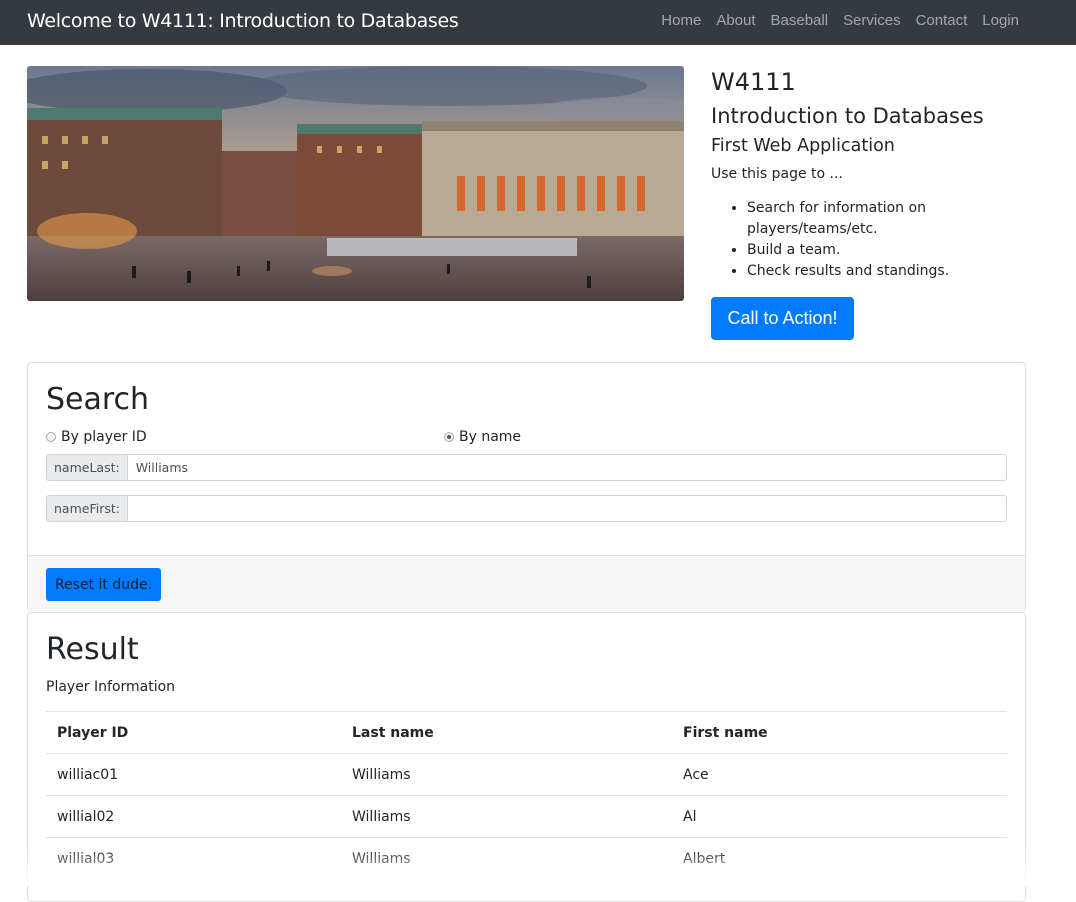  What do you see at coordinates (193, 816) in the screenshot?
I see `cell-player-id: willial02` at bounding box center [193, 816].